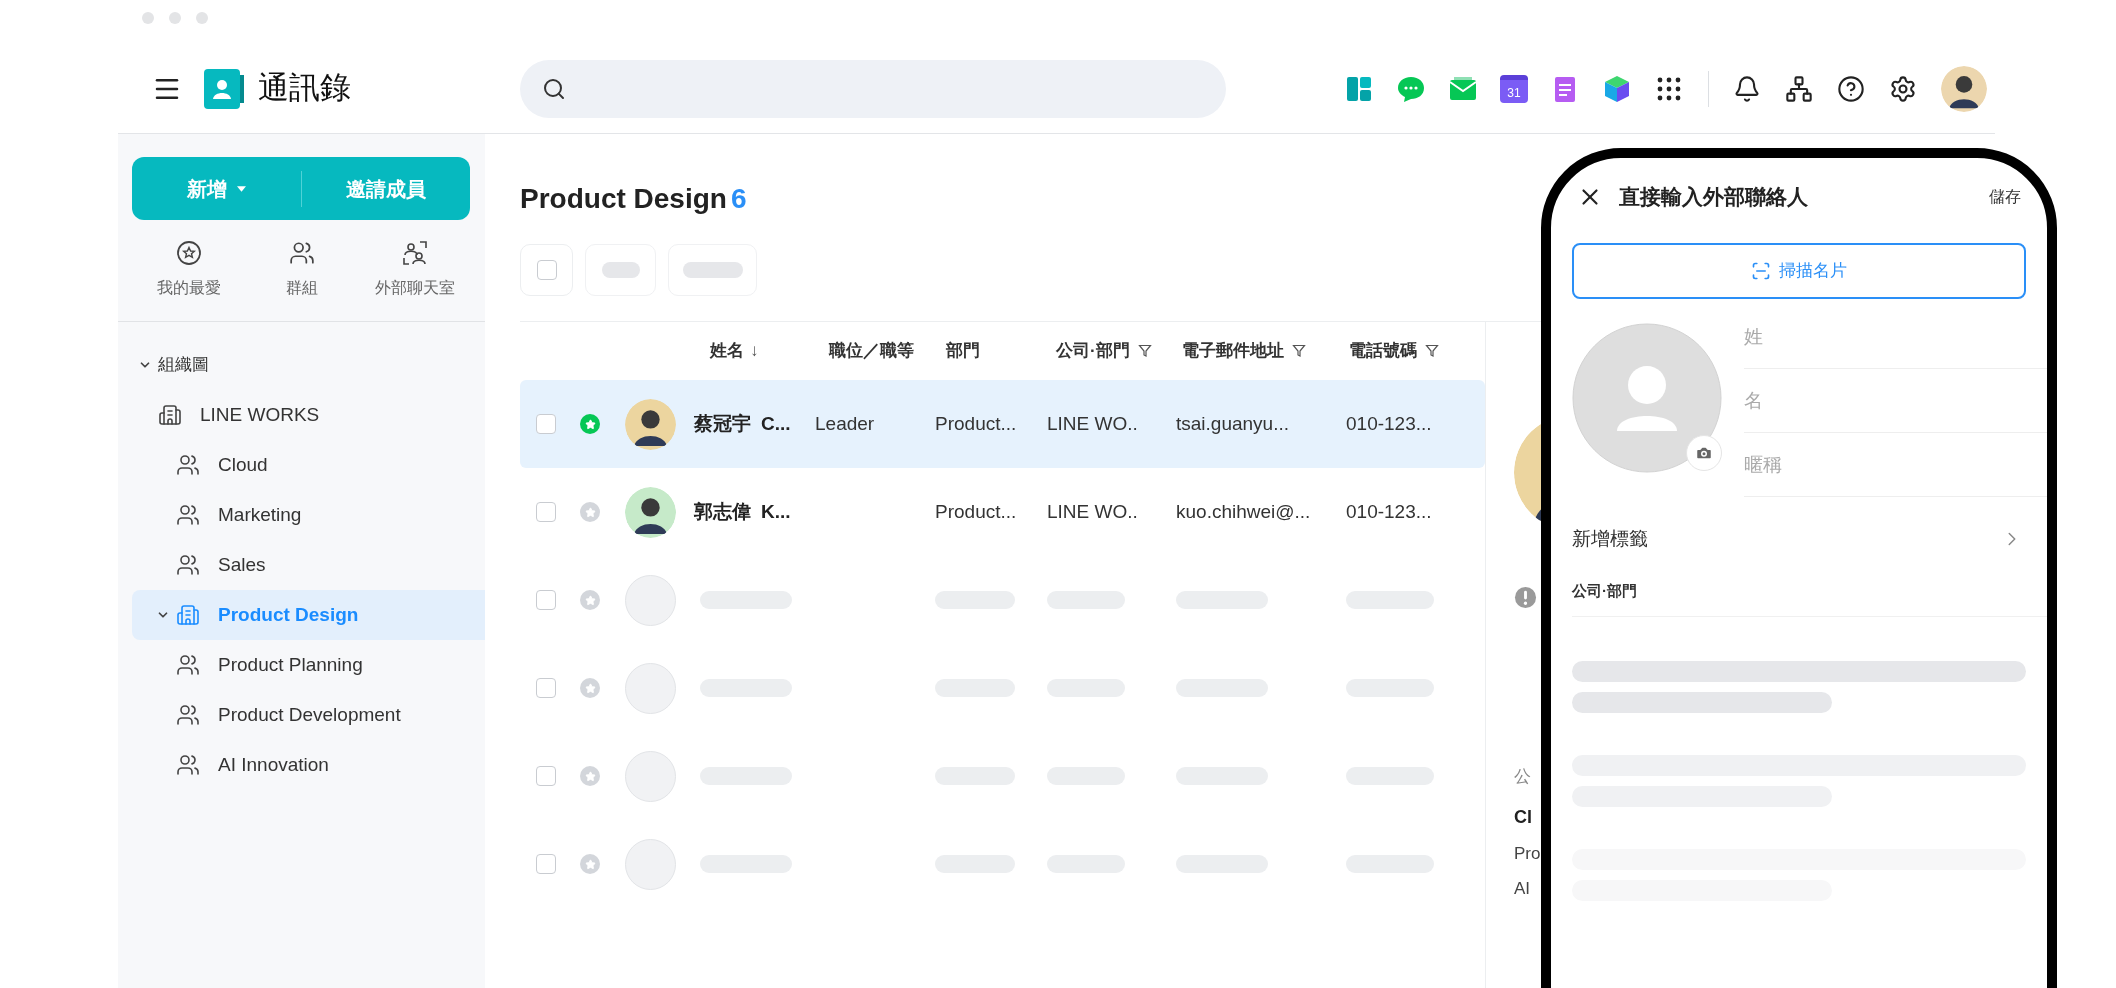  Describe the element at coordinates (241, 188) in the screenshot. I see `caret-icon` at that location.